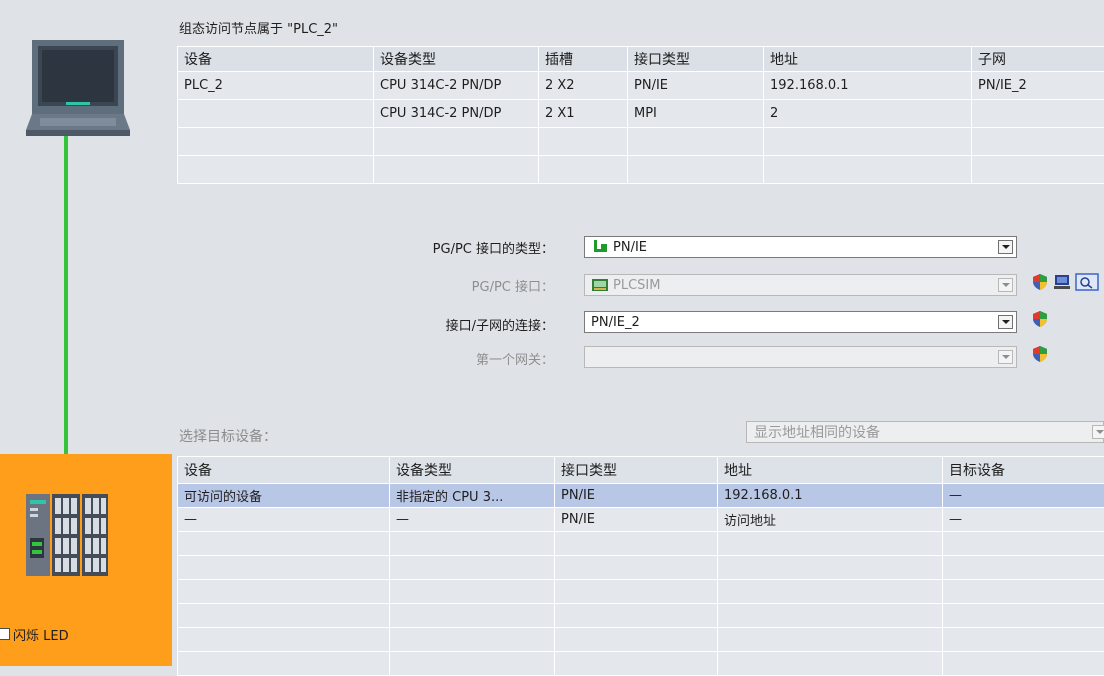  I want to click on target-filter-select: 显示地址相同的设备, so click(925, 432).